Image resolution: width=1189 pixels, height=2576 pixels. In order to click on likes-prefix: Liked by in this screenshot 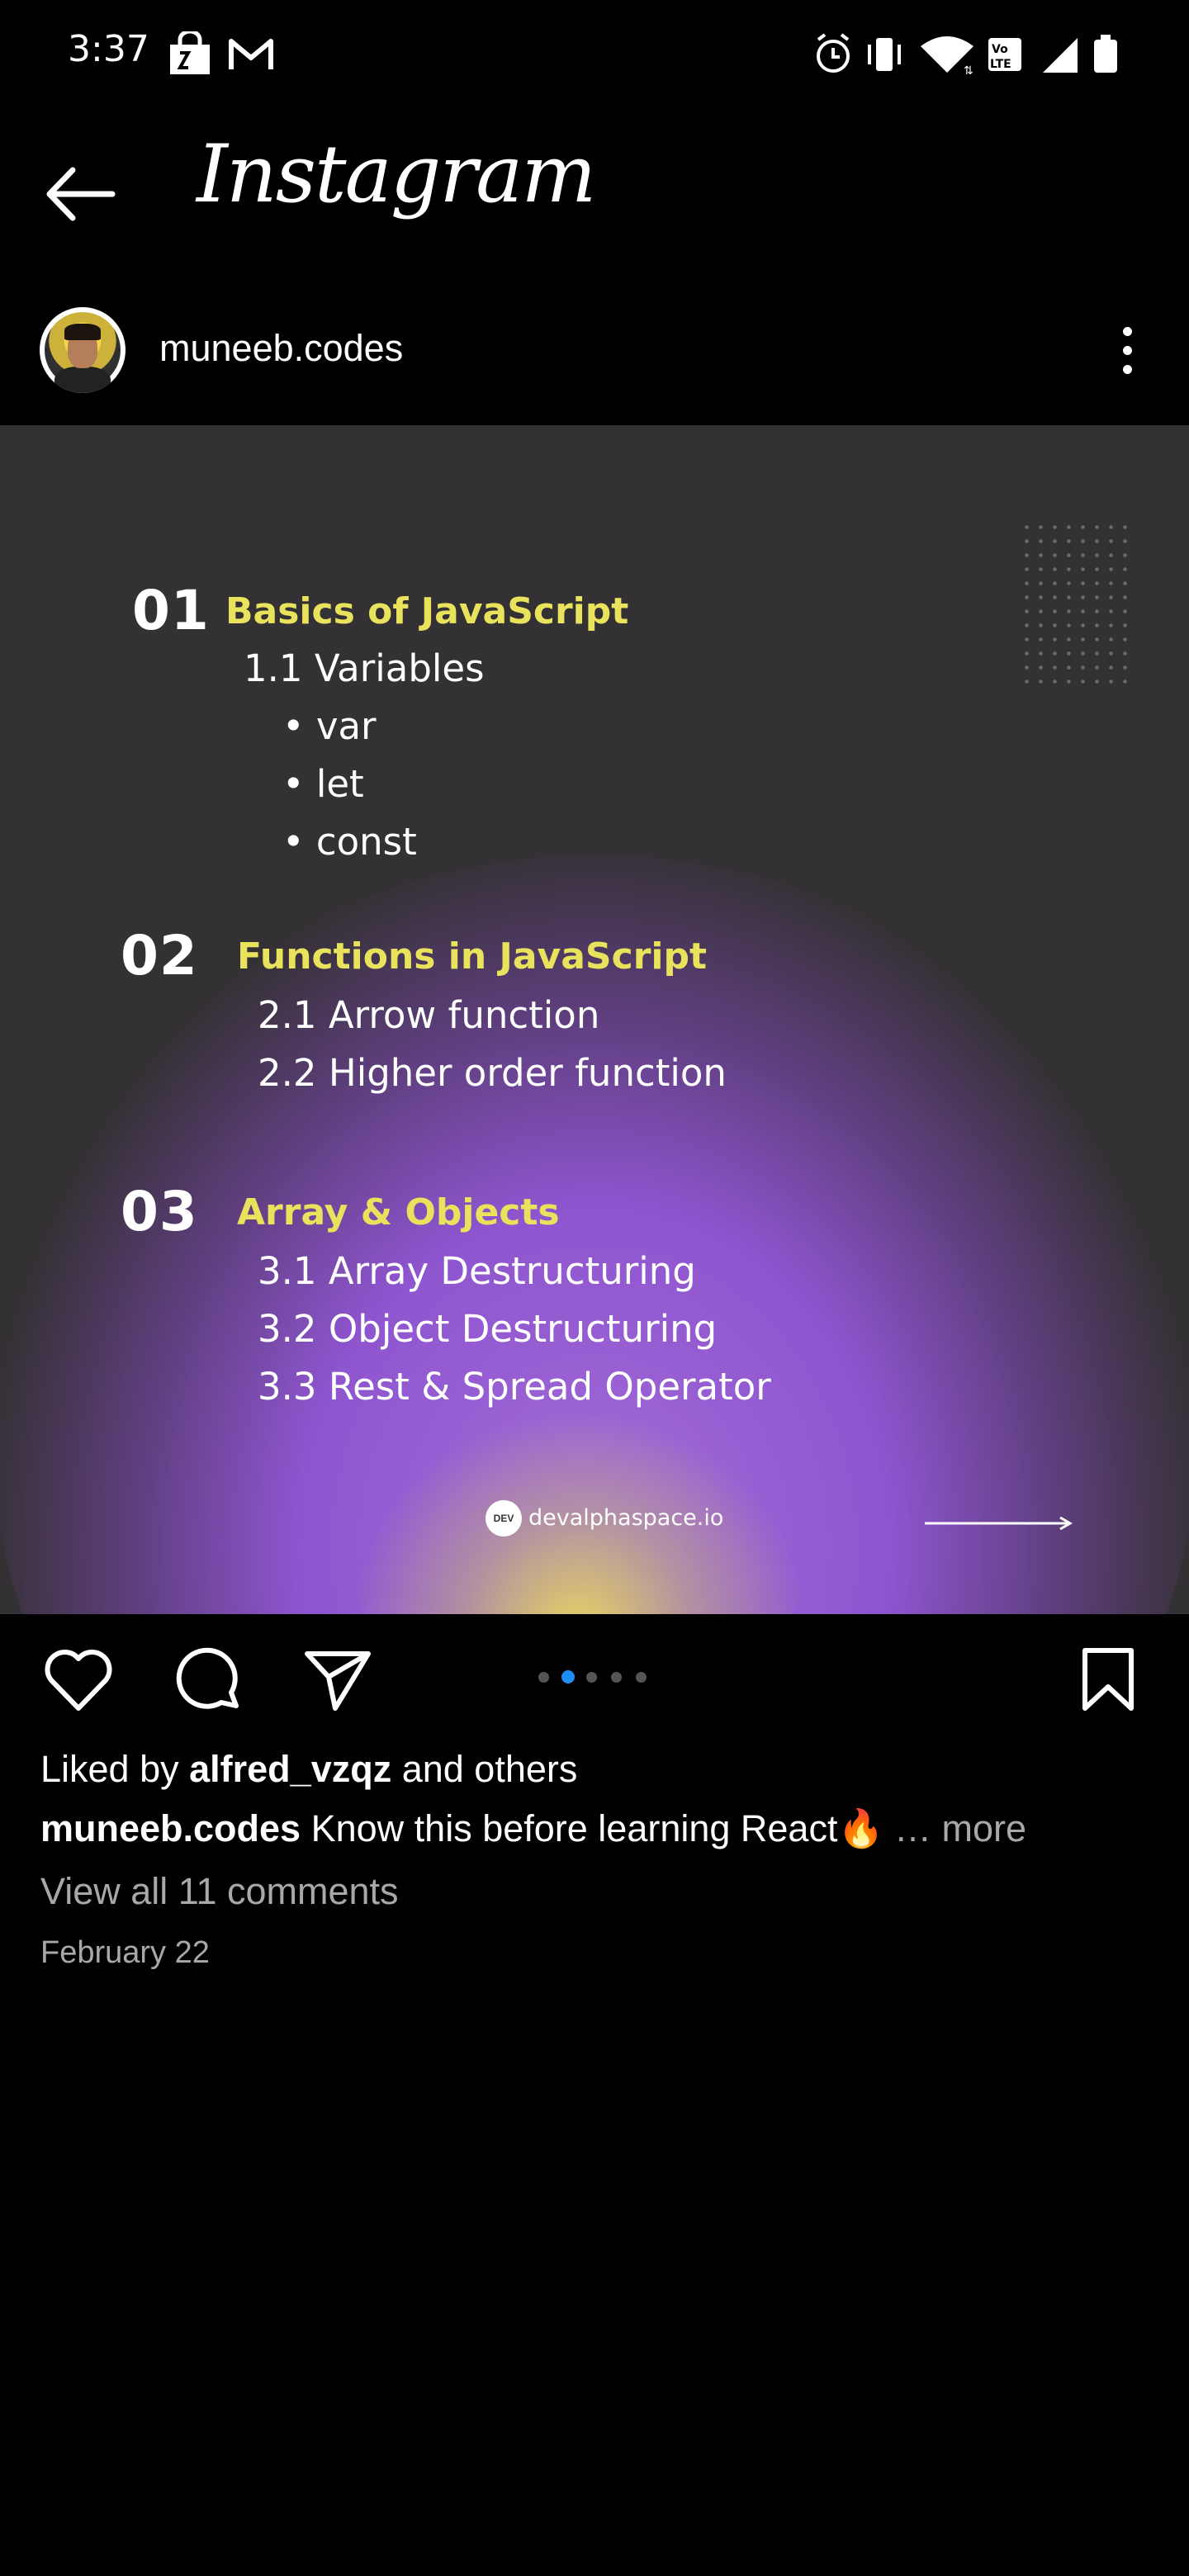, I will do `click(115, 1769)`.